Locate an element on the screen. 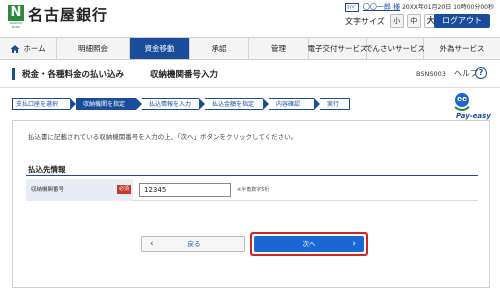 The image size is (500, 299). back-button: ‹ 戻る is located at coordinates (193, 244).